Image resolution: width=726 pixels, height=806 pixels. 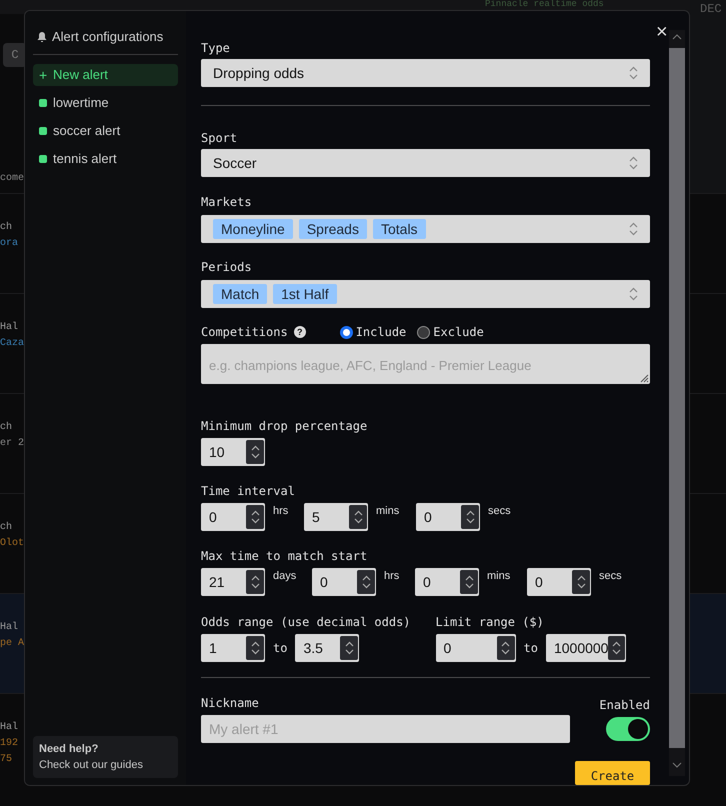 I want to click on field-label: Periods, so click(x=227, y=267).